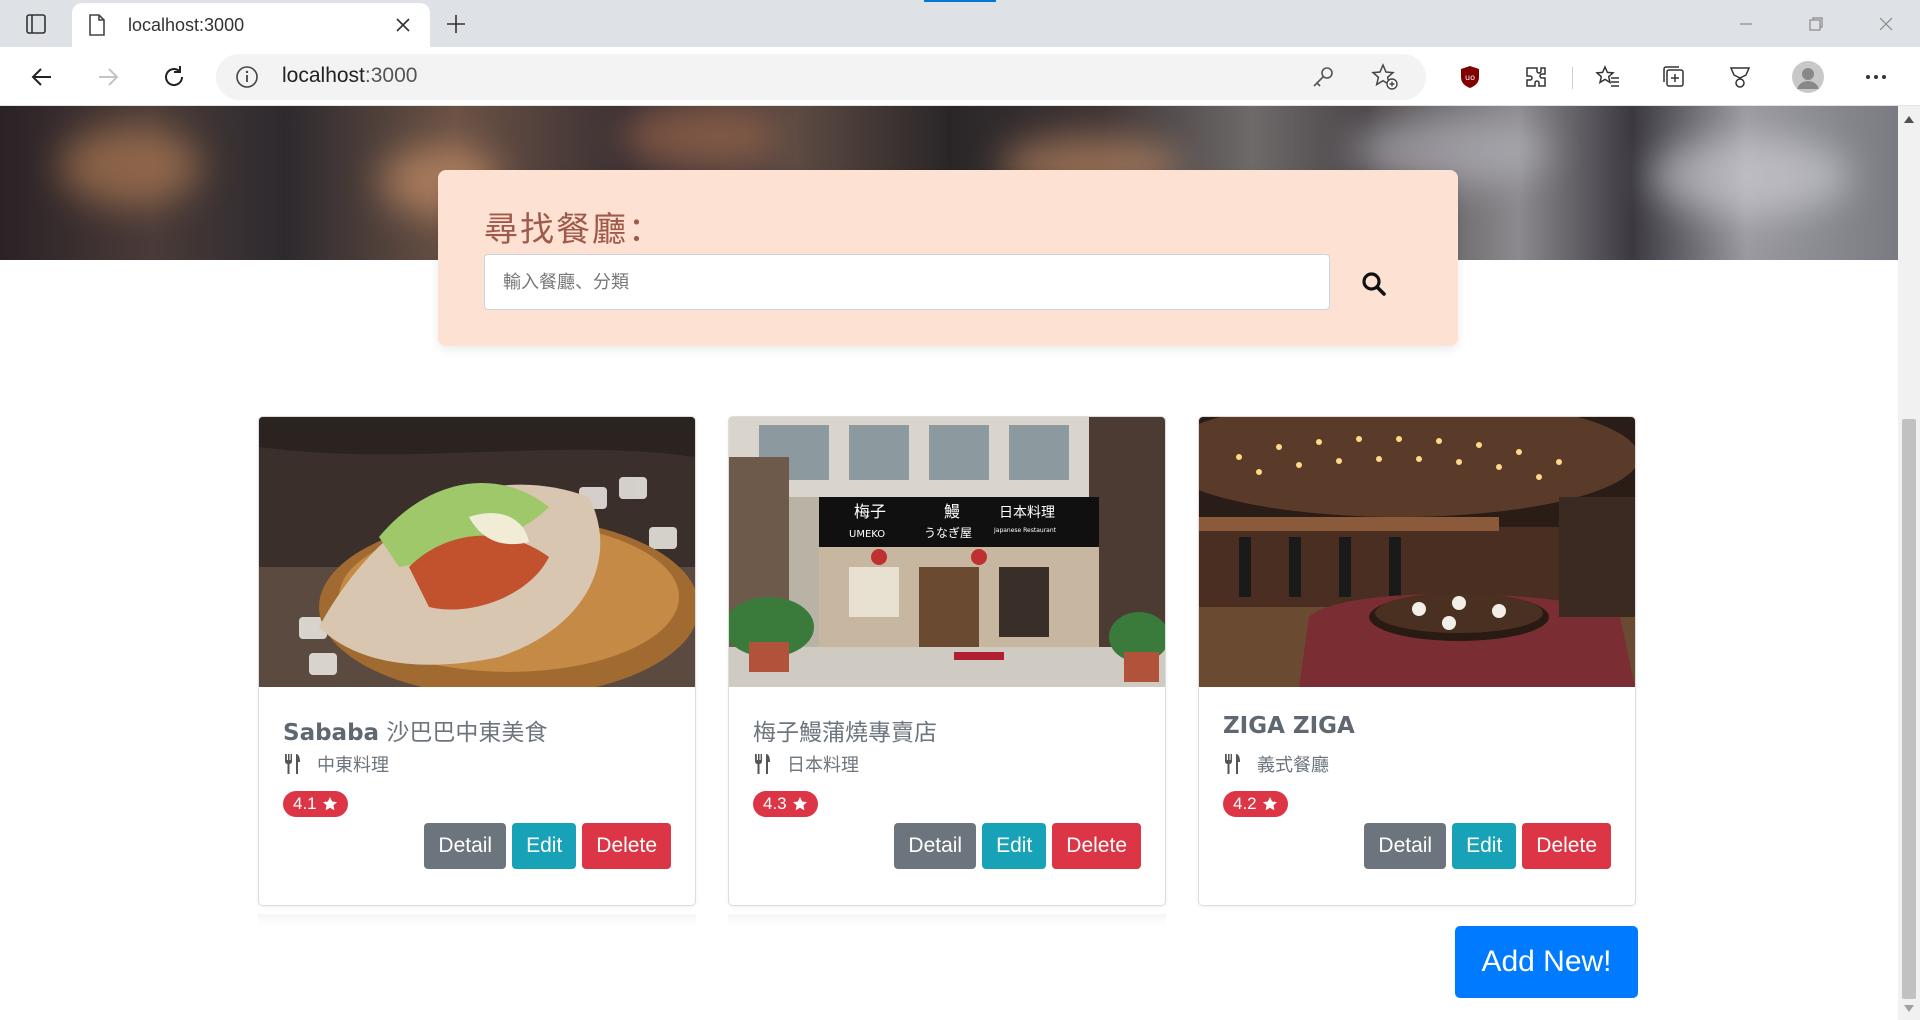  What do you see at coordinates (907, 282) in the screenshot?
I see `search-input` at bounding box center [907, 282].